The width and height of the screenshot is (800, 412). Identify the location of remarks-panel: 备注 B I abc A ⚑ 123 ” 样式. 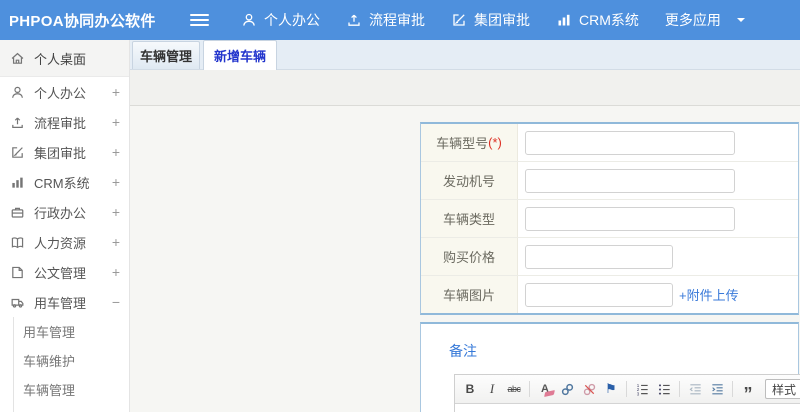
(610, 367).